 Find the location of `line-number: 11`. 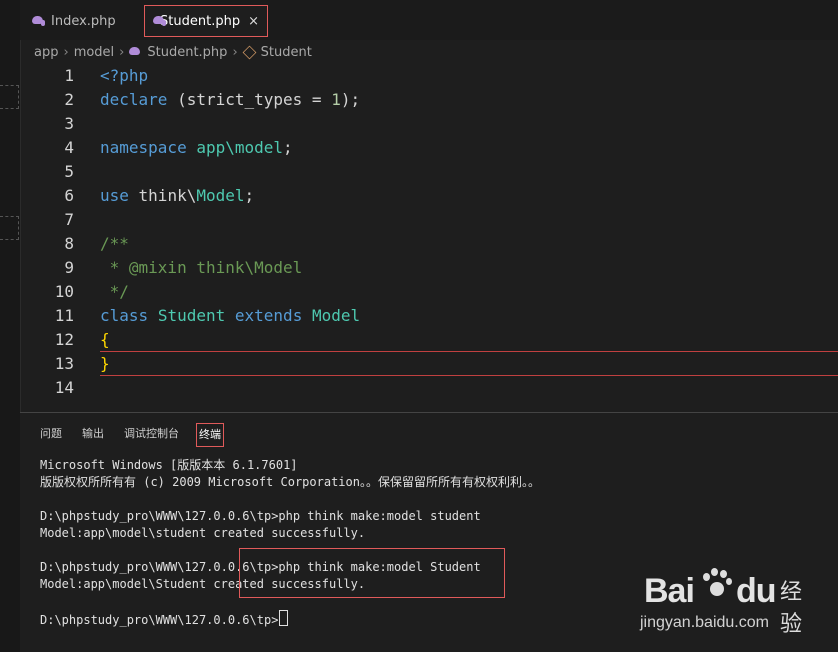

line-number: 11 is located at coordinates (64, 315).